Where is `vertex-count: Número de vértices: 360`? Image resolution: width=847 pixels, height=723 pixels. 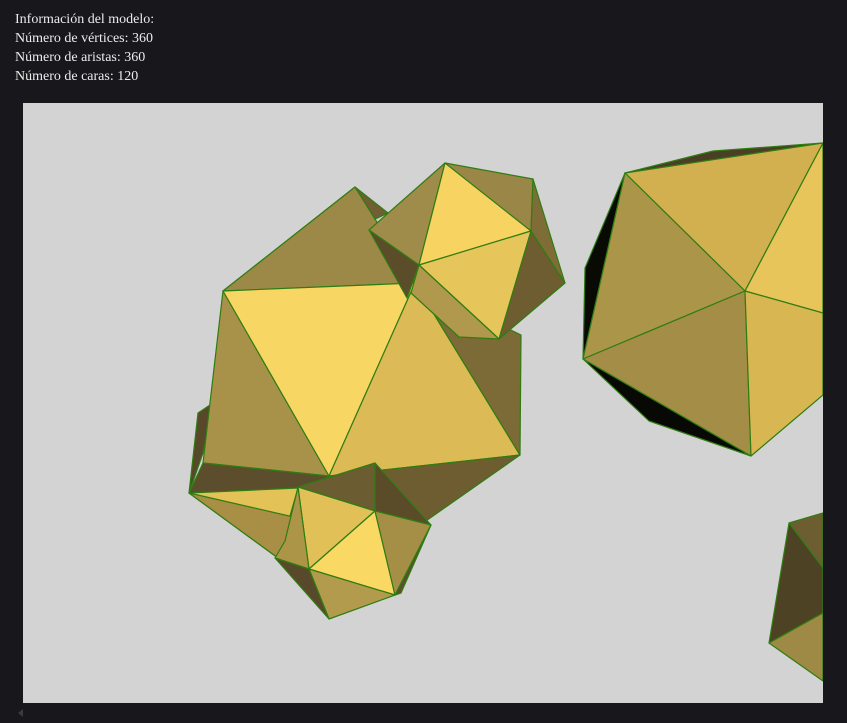
vertex-count: Número de vértices: 360 is located at coordinates (84, 38).